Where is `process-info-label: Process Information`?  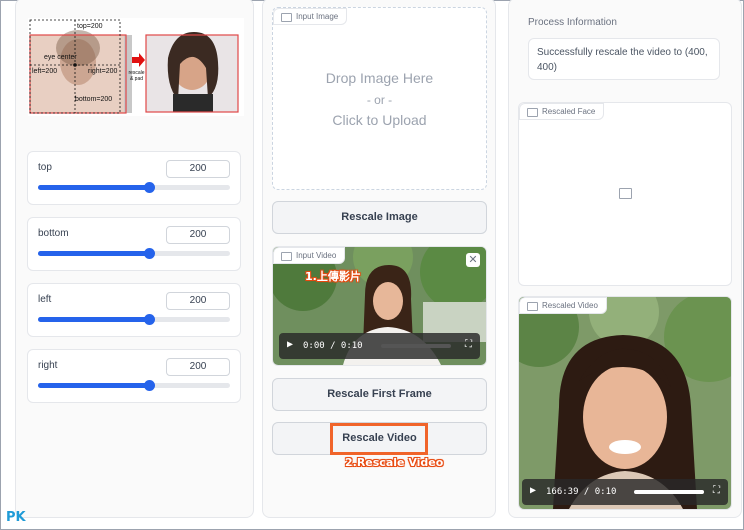 process-info-label: Process Information is located at coordinates (572, 22).